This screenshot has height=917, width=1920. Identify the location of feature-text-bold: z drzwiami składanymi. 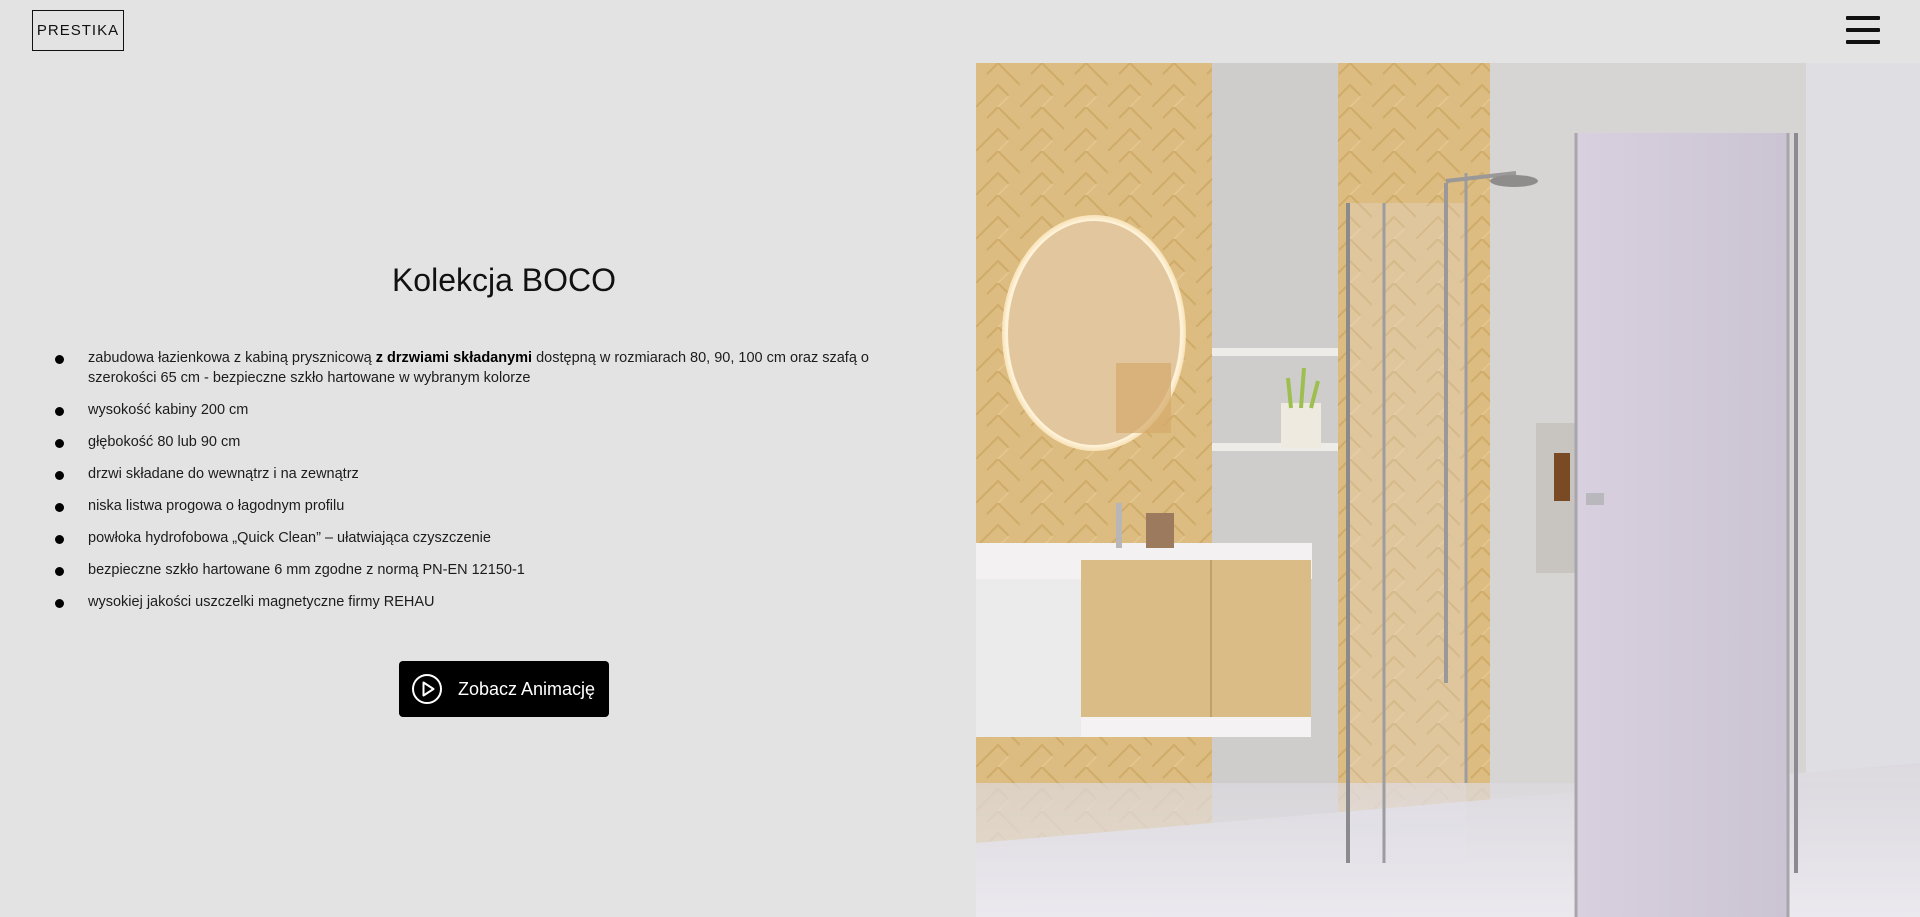
(454, 358).